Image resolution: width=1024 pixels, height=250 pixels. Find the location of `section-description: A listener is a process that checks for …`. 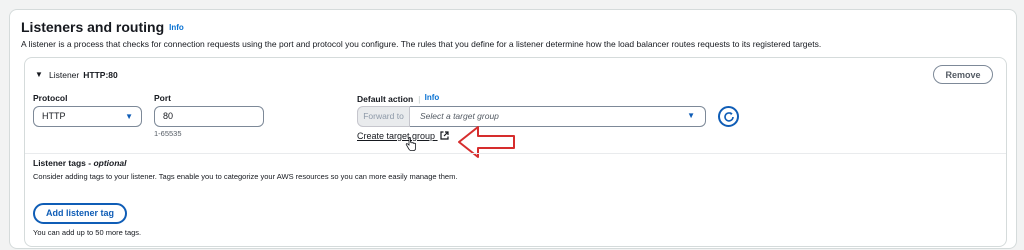

section-description: A listener is a process that checks for … is located at coordinates (421, 44).